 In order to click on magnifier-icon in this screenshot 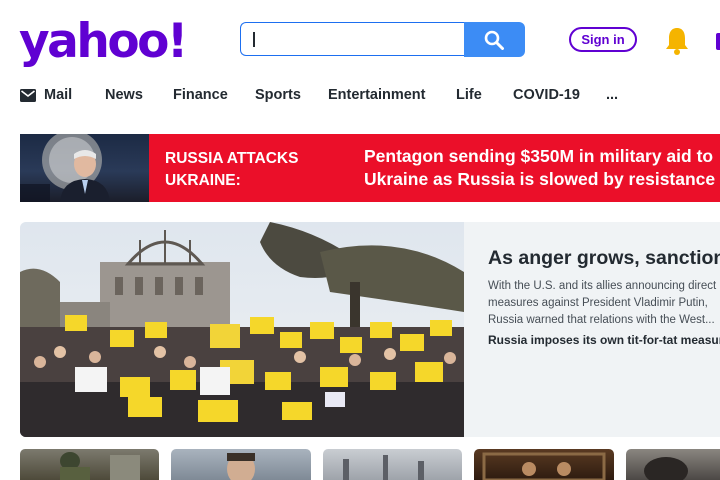, I will do `click(494, 40)`.